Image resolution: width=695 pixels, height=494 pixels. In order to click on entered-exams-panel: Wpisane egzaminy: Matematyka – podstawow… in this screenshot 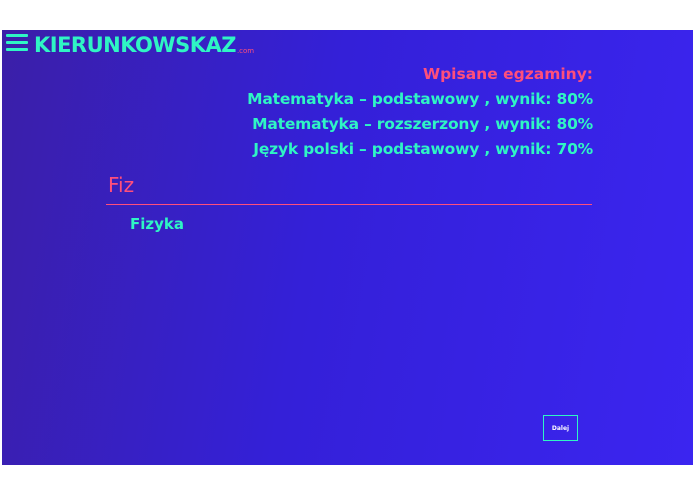, I will do `click(420, 112)`.